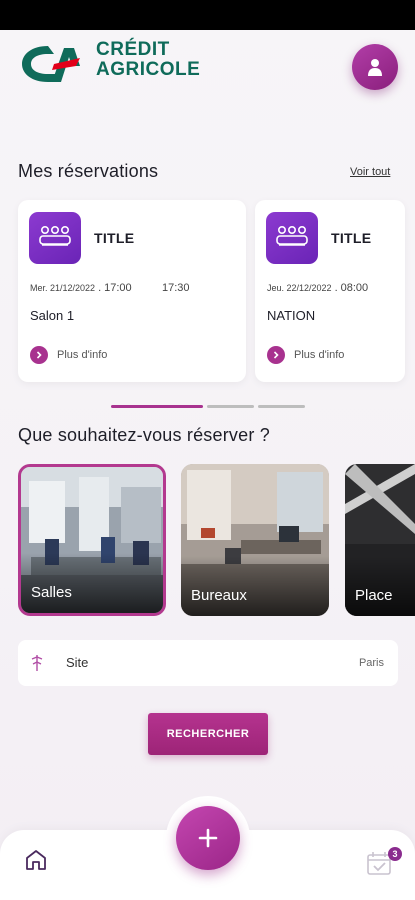 The image size is (415, 900). Describe the element at coordinates (63, 288) in the screenshot. I see `reservation-day: Mer. 21/12/2022` at that location.